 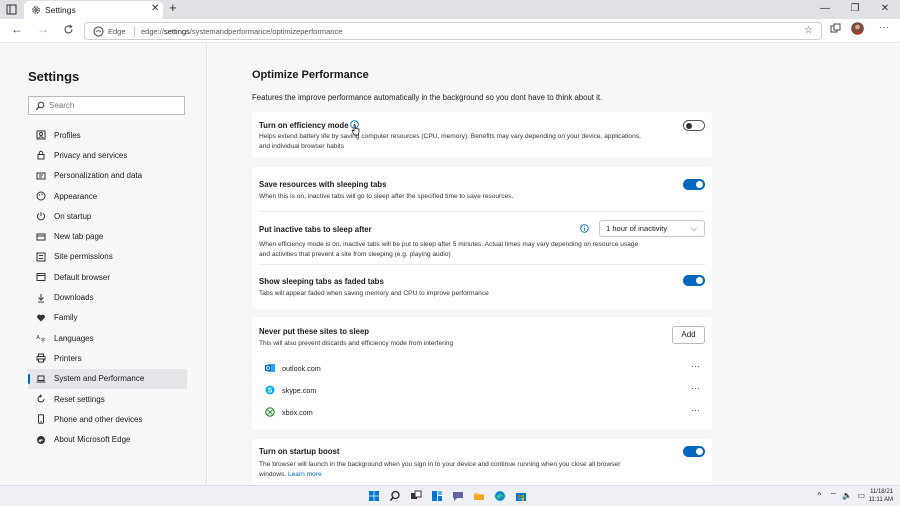 What do you see at coordinates (374, 496) in the screenshot?
I see `start-icon` at bounding box center [374, 496].